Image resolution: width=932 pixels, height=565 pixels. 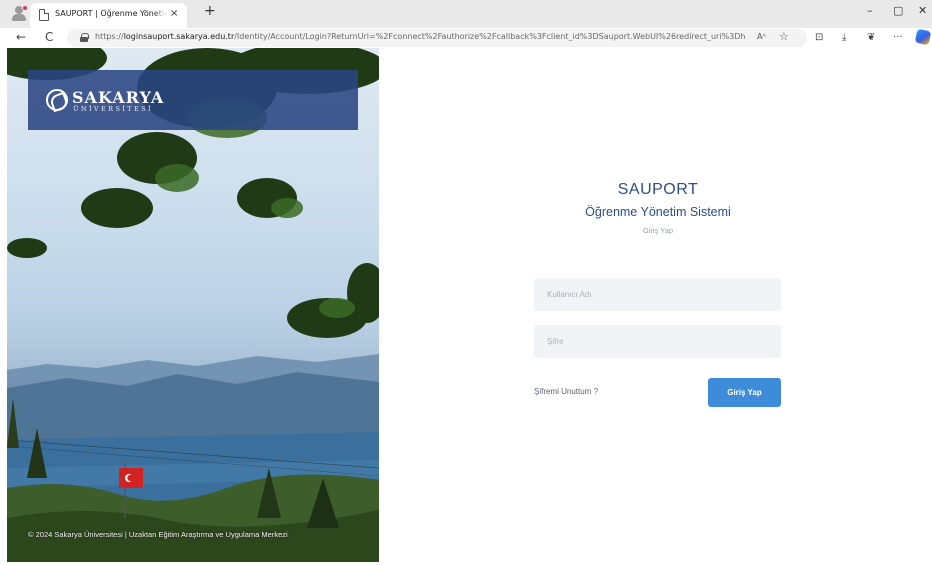 What do you see at coordinates (744, 392) in the screenshot?
I see `login-button: Giriş Yap` at bounding box center [744, 392].